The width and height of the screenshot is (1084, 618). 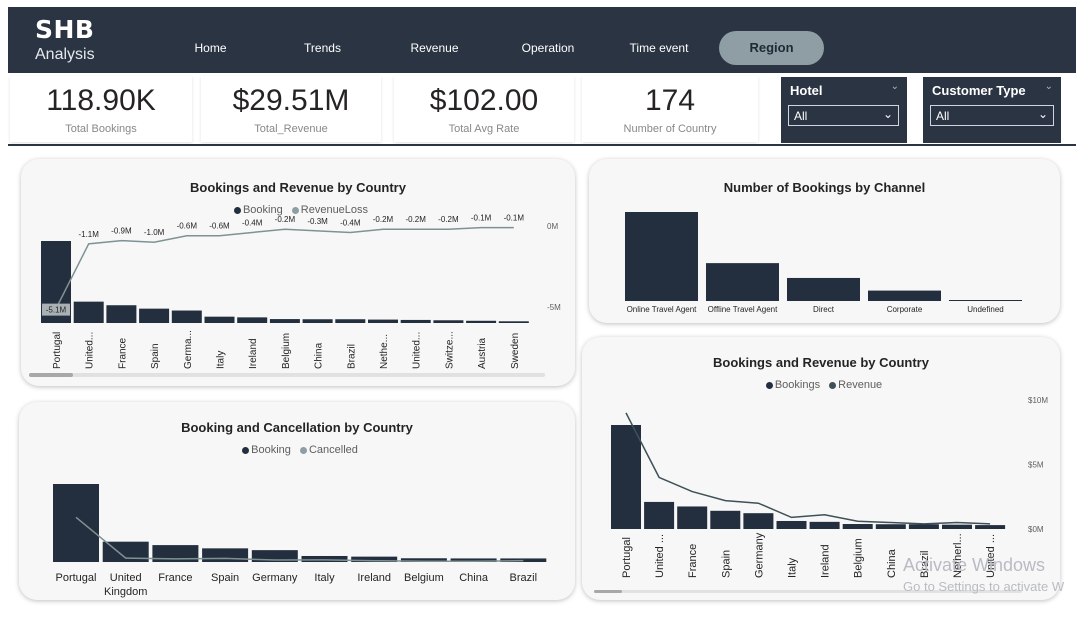 What do you see at coordinates (992, 115) in the screenshot?
I see `customer-type-dropdown: All ⌄` at bounding box center [992, 115].